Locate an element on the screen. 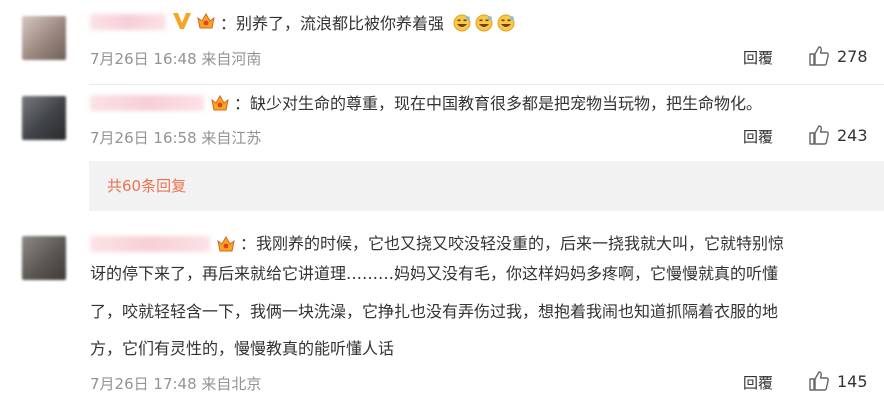  divider is located at coordinates (486, 84).